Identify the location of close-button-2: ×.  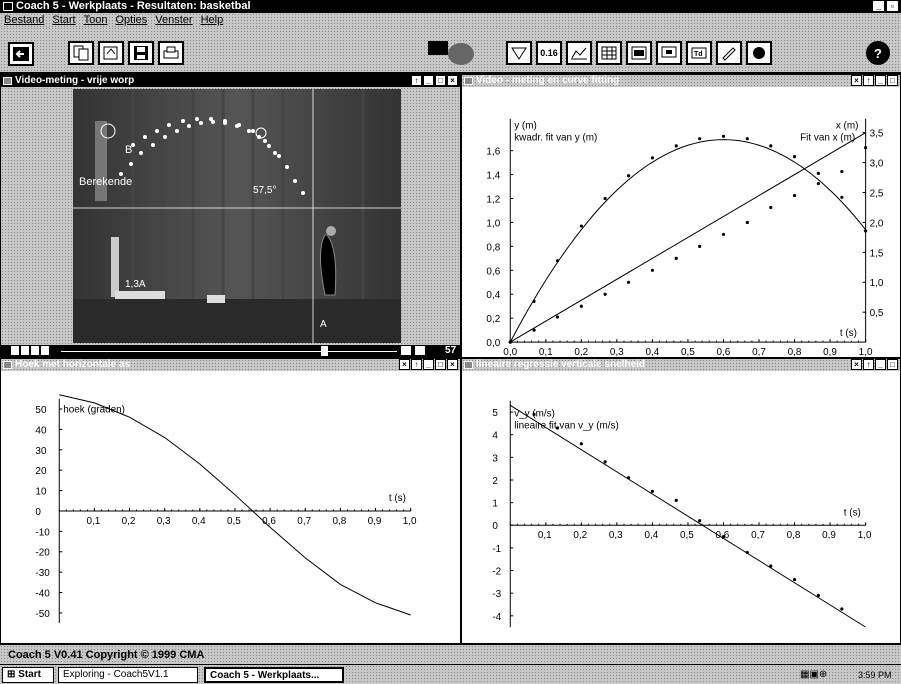
(452, 364).